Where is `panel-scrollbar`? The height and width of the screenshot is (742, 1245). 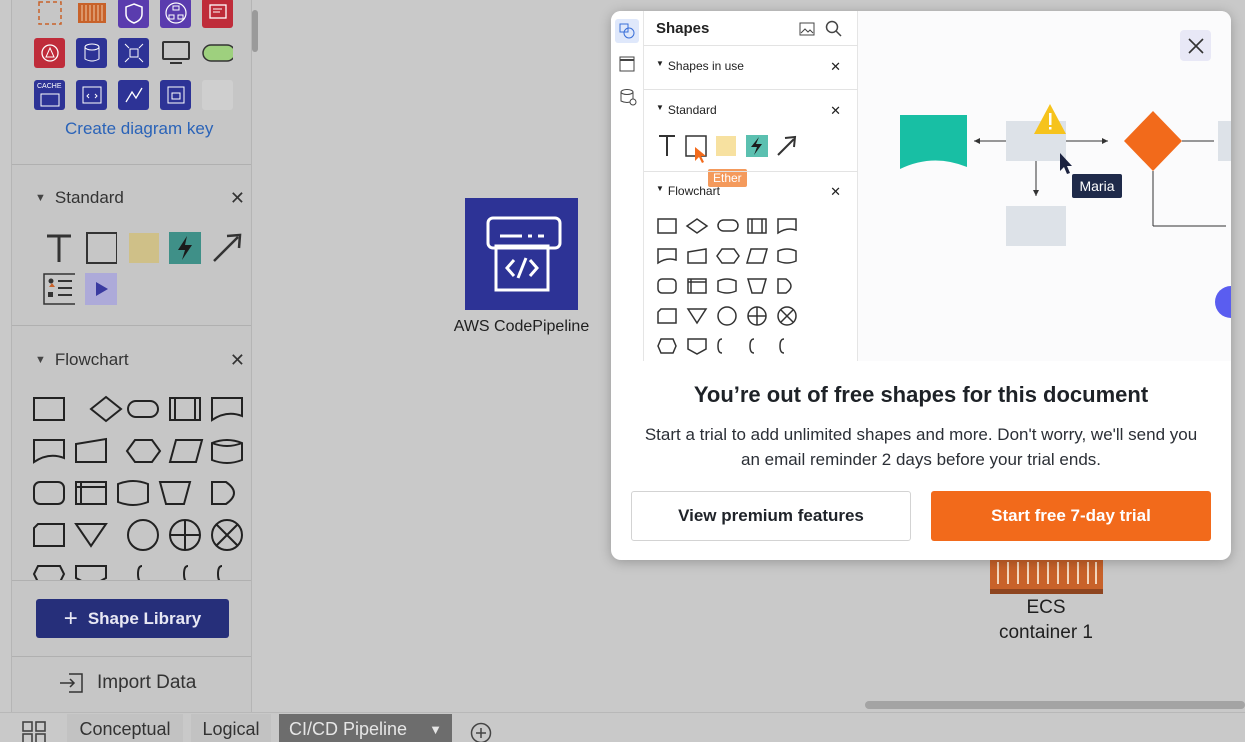
panel-scrollbar is located at coordinates (255, 31).